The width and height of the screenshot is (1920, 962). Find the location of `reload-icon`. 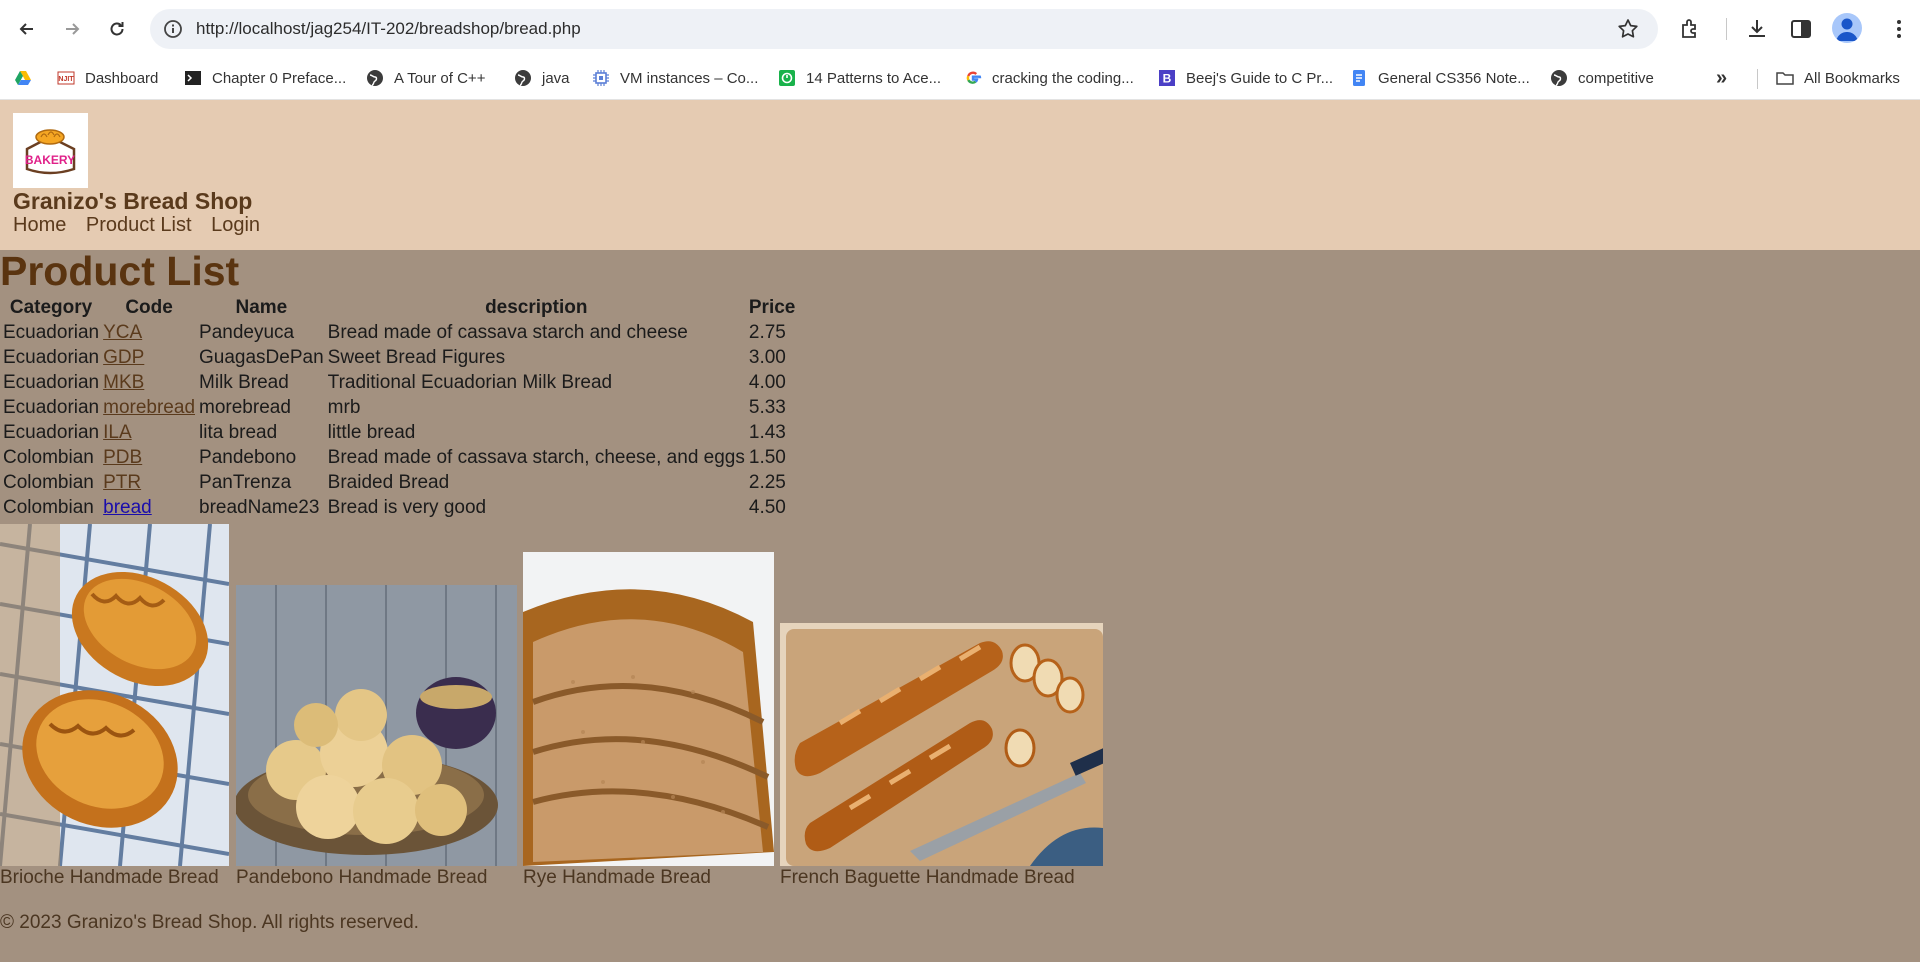

reload-icon is located at coordinates (117, 29).